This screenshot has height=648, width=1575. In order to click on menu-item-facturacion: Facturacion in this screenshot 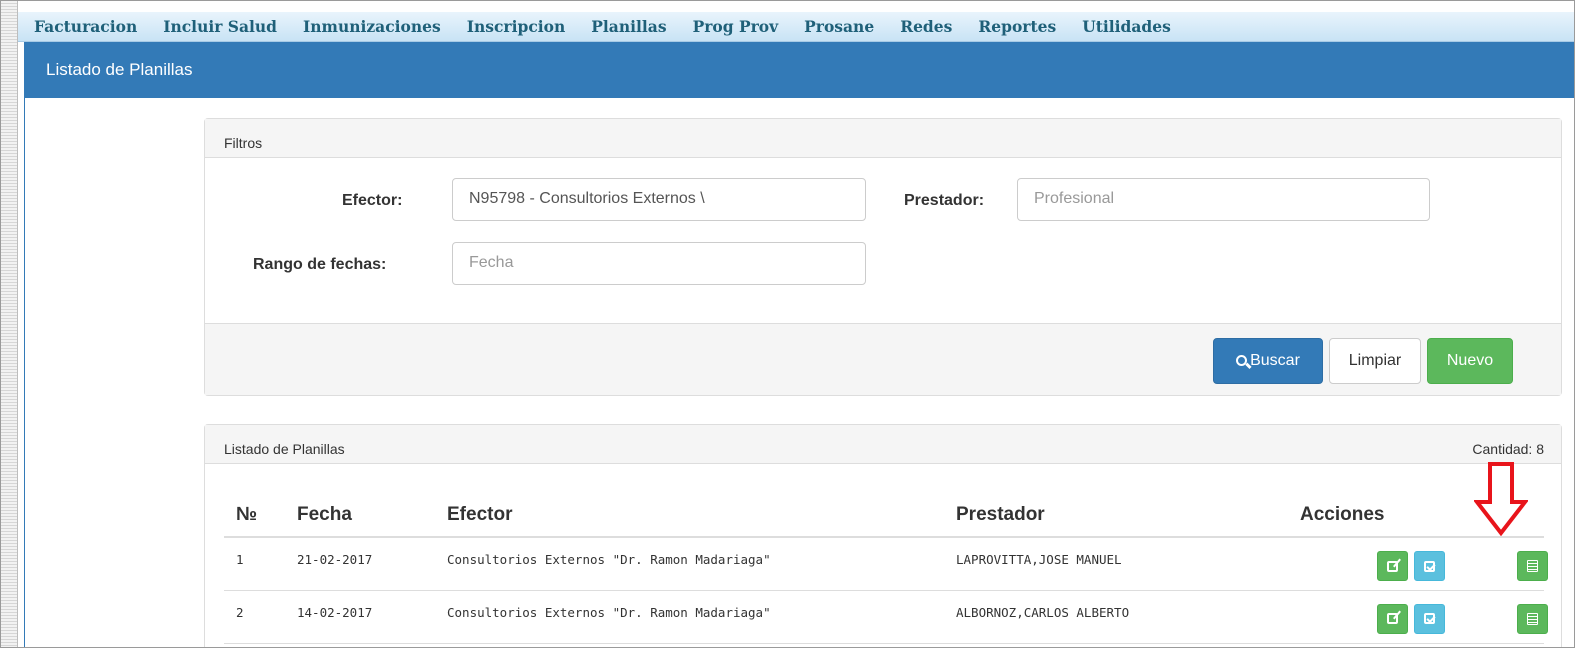, I will do `click(85, 26)`.